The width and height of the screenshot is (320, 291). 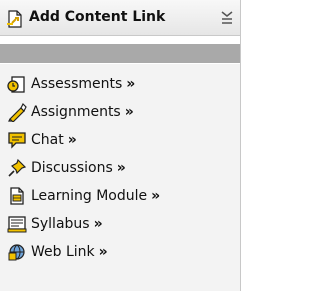 I want to click on menu-item-assignments: Assignments», so click(x=120, y=112).